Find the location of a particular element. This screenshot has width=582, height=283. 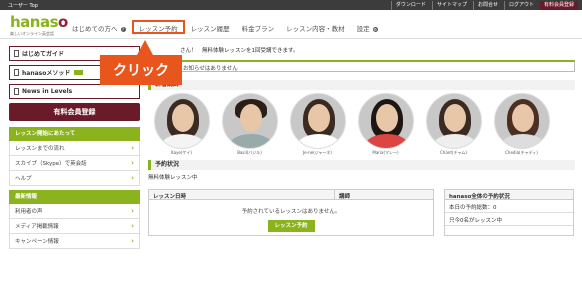

nav-lesson-reservation-label: レッスン予約 is located at coordinates (158, 29).